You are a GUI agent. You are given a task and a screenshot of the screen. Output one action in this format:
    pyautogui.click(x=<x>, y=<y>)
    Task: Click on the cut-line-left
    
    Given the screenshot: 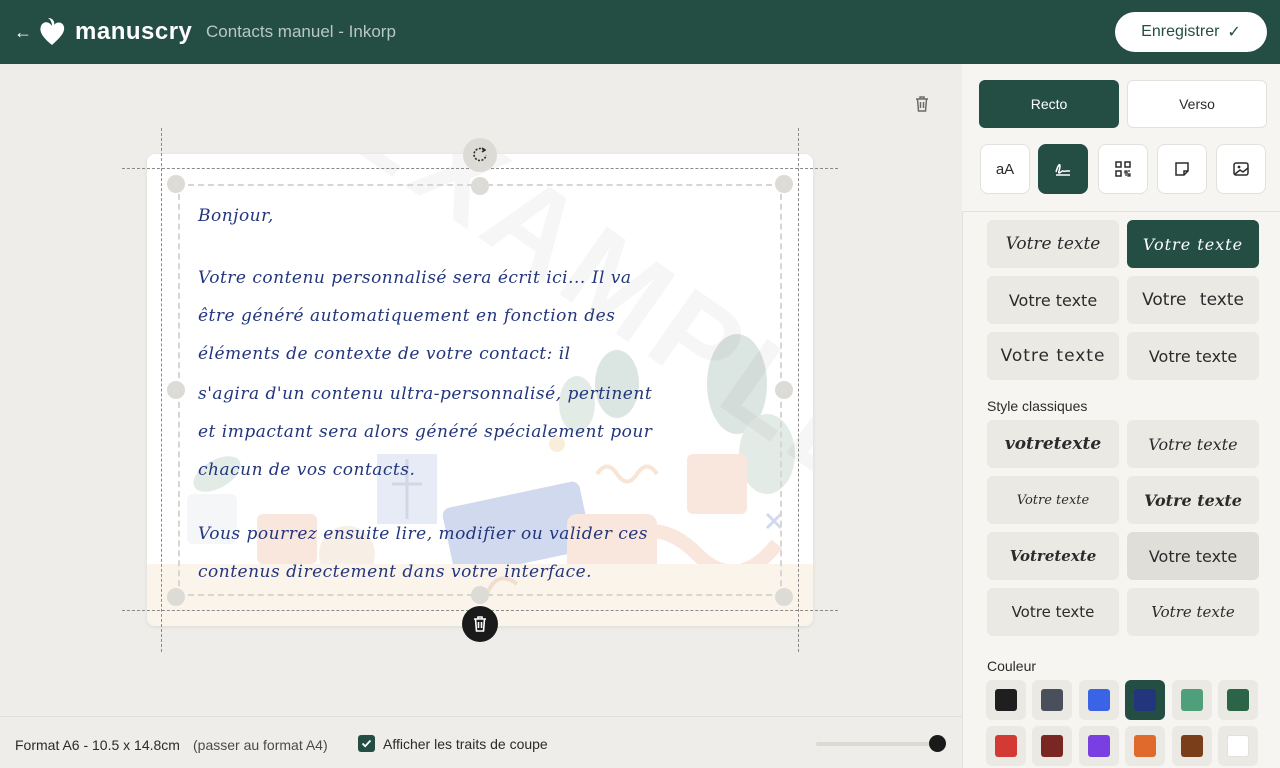 What is the action you would take?
    pyautogui.click(x=161, y=390)
    